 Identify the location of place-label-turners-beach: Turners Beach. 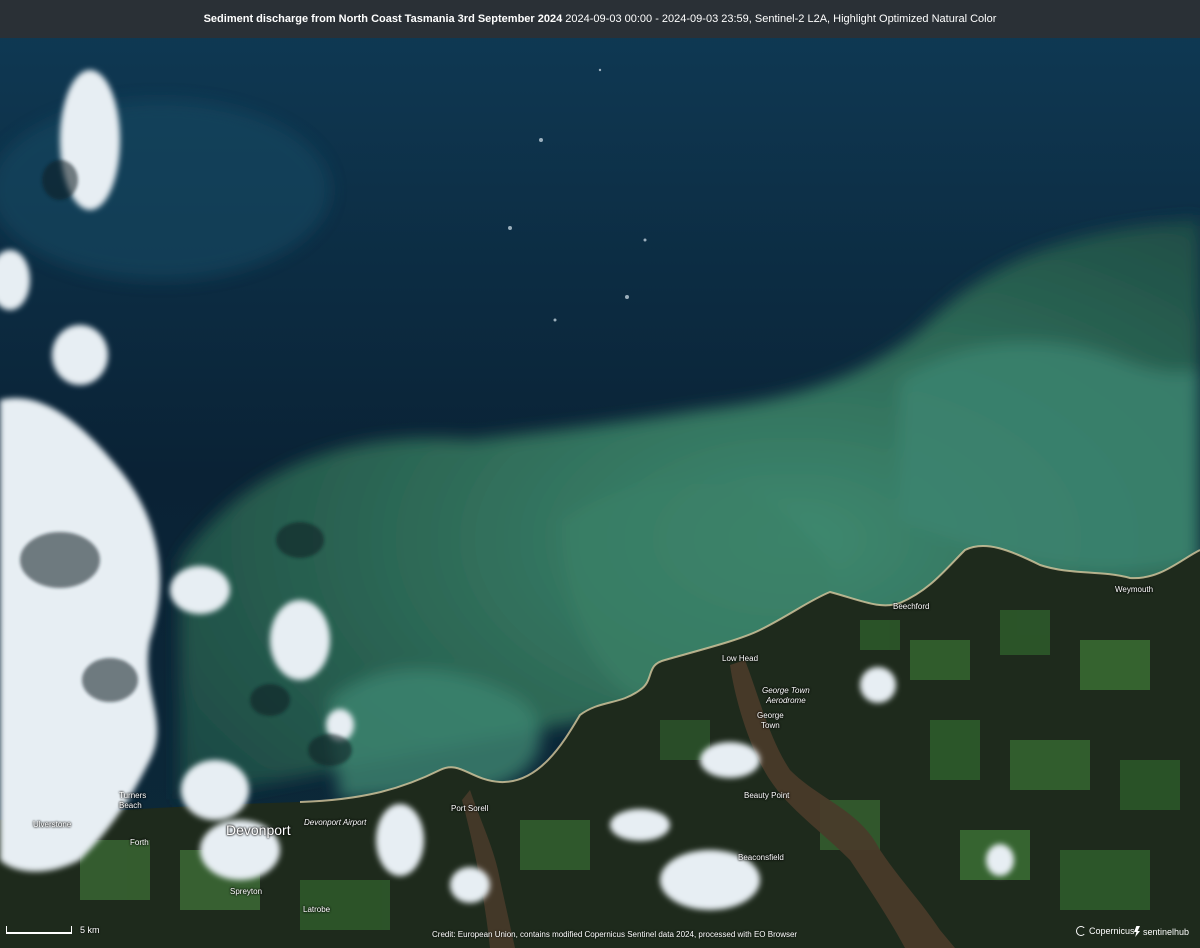
(133, 800).